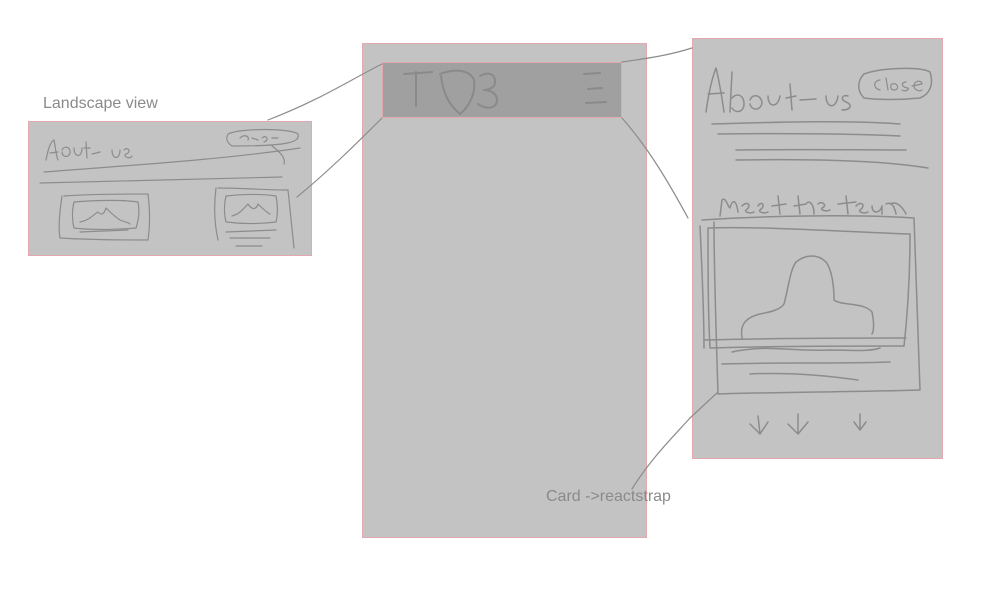  What do you see at coordinates (778, 90) in the screenshot?
I see `modal-about-us-heading` at bounding box center [778, 90].